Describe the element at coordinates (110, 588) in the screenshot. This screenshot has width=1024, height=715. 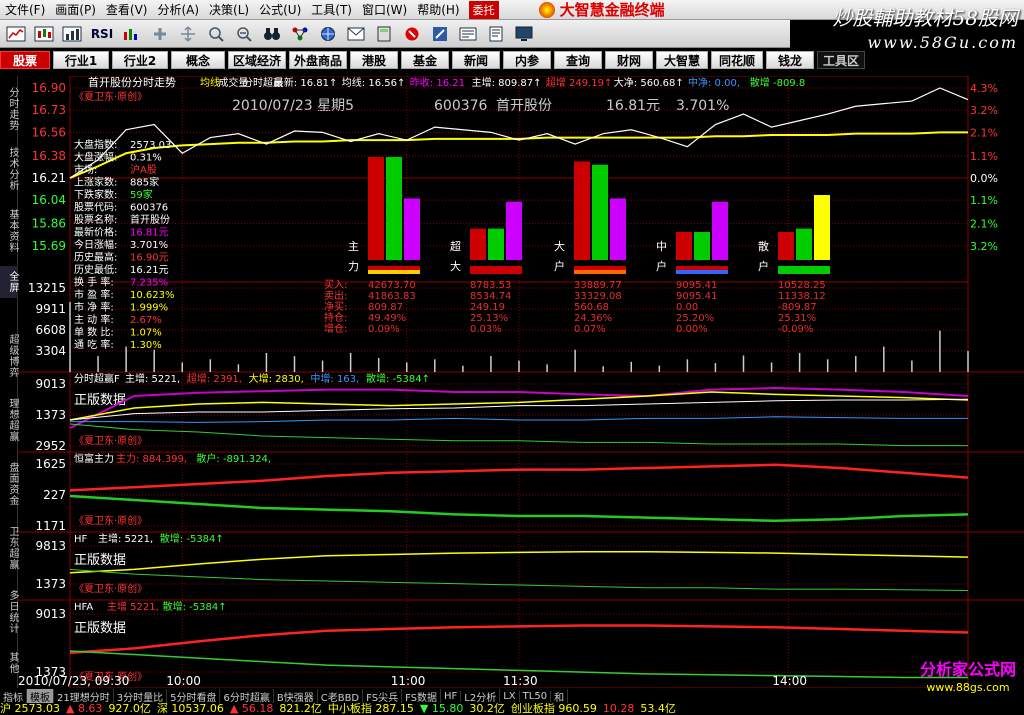
I see `panel3-author: 《夏卫东·原创》` at that location.